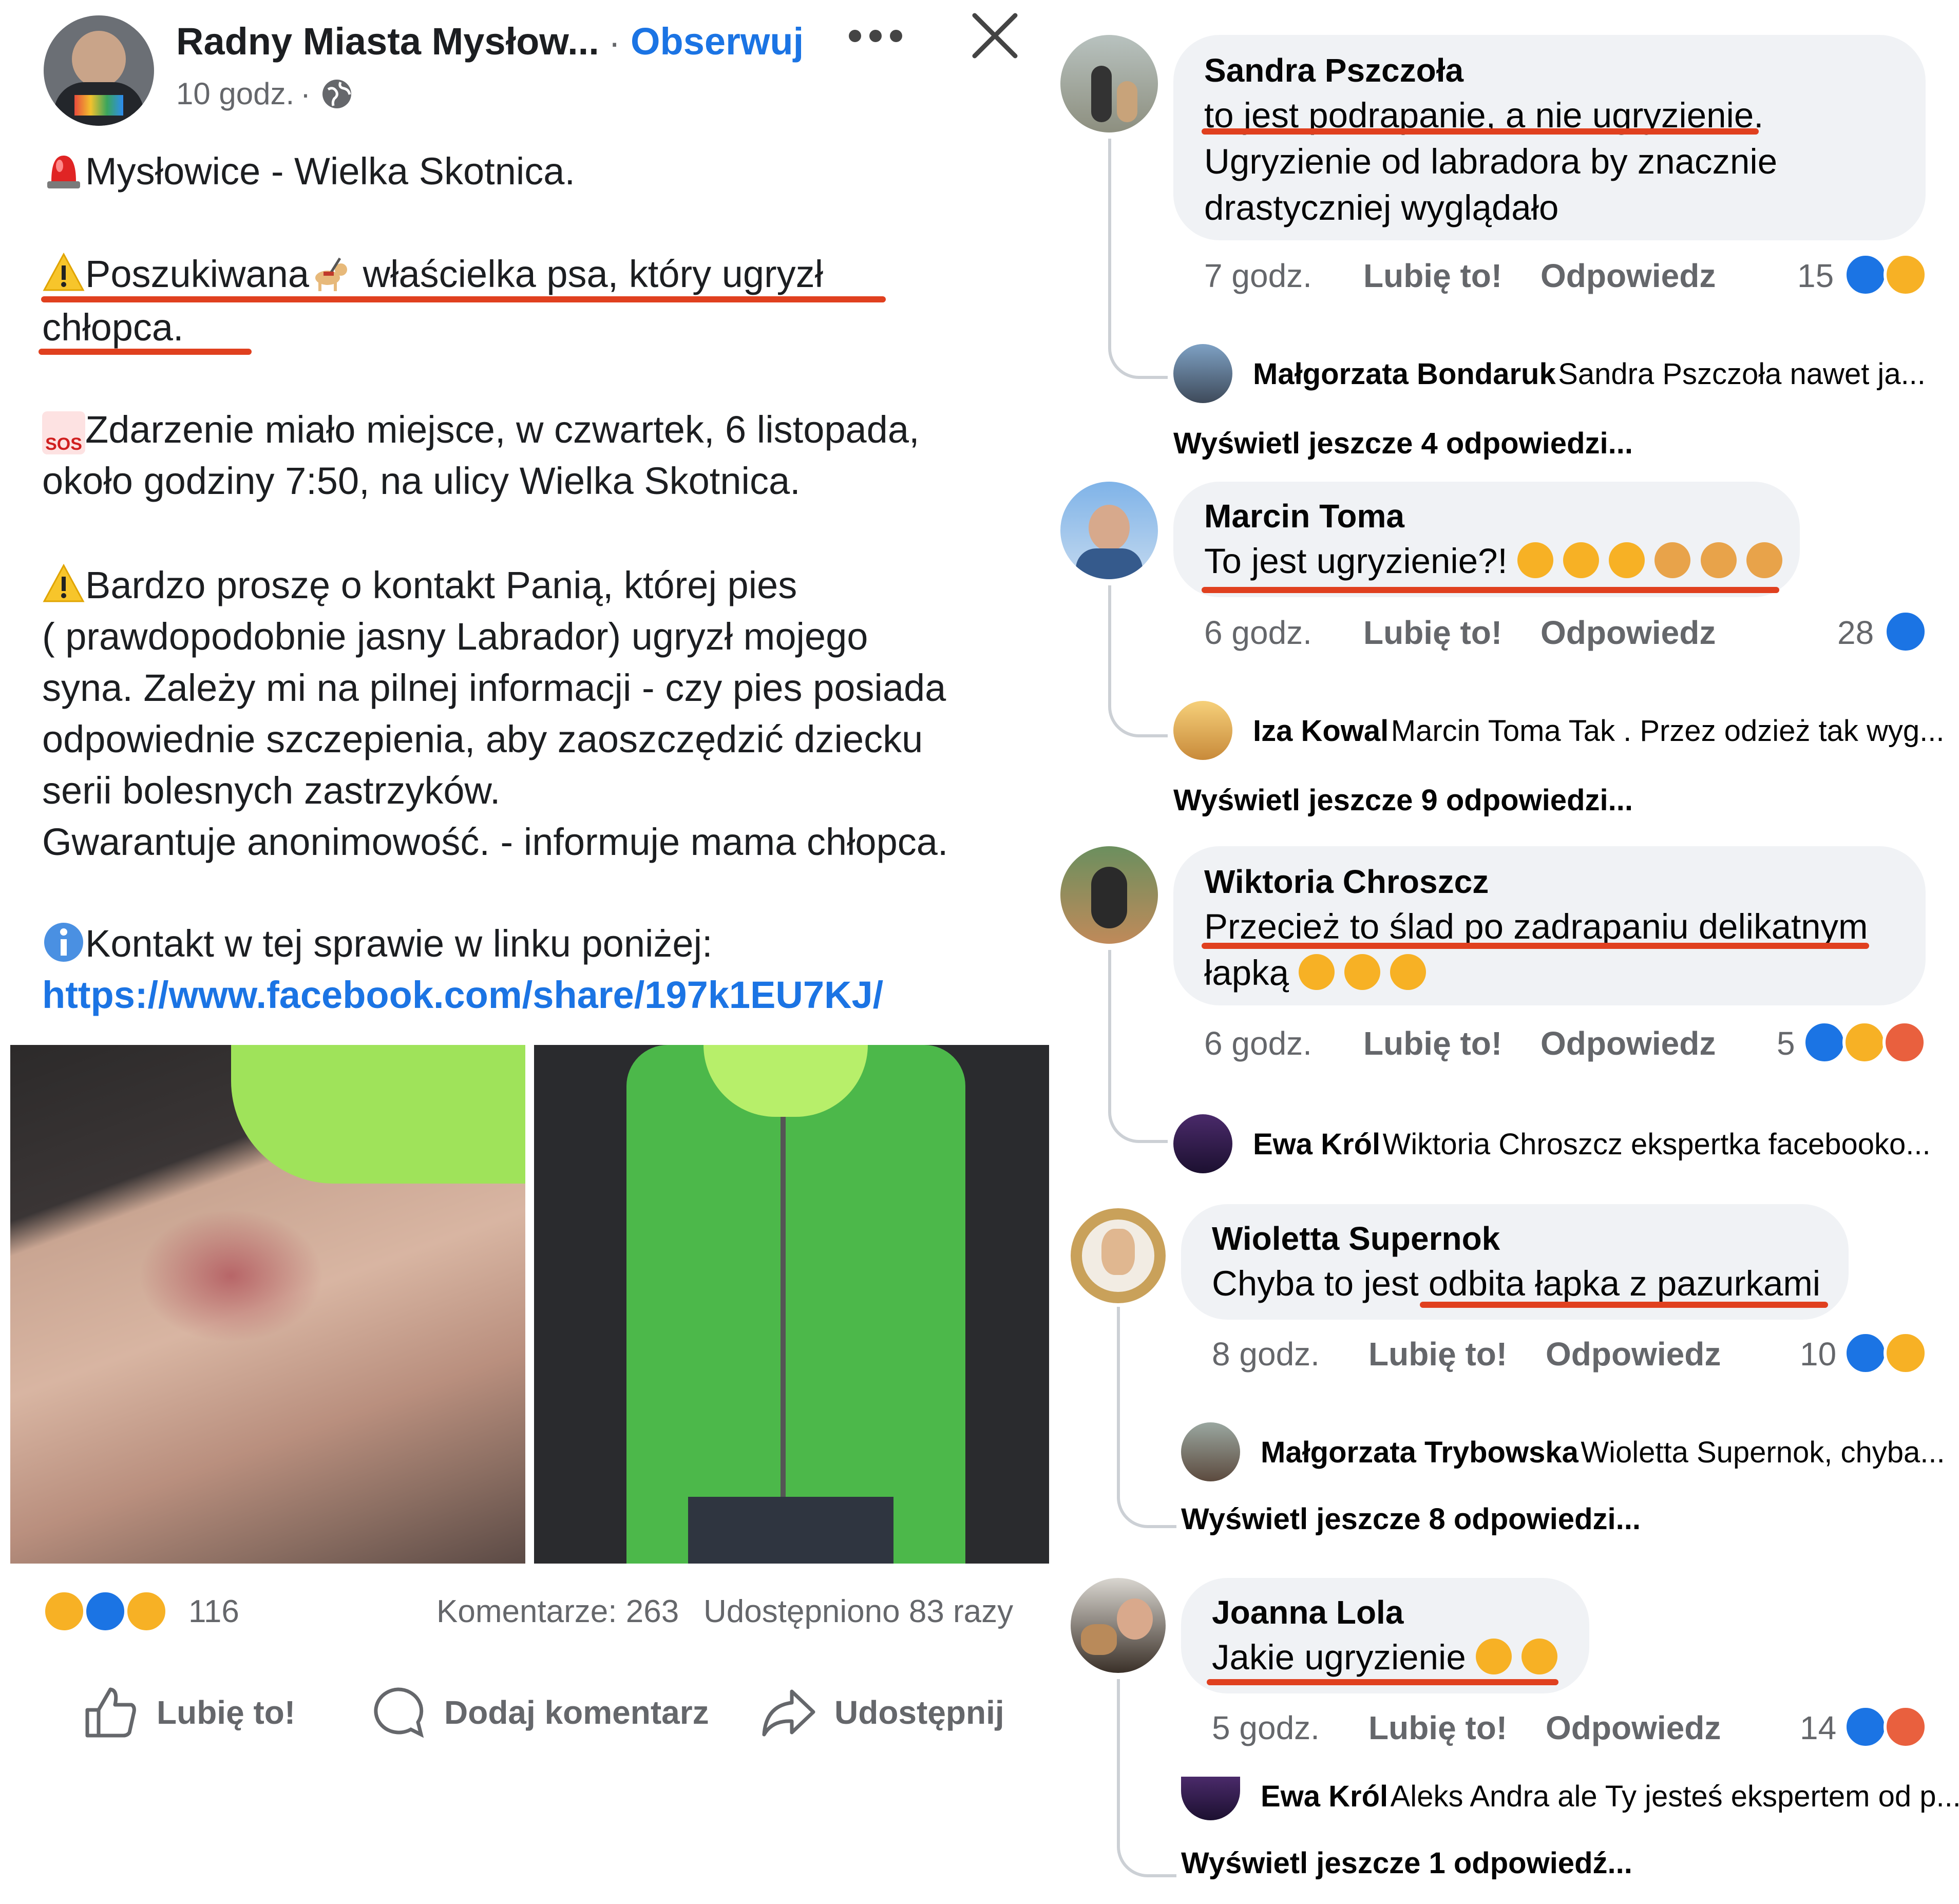 The width and height of the screenshot is (1959, 1904). What do you see at coordinates (63, 942) in the screenshot?
I see `info-icon` at bounding box center [63, 942].